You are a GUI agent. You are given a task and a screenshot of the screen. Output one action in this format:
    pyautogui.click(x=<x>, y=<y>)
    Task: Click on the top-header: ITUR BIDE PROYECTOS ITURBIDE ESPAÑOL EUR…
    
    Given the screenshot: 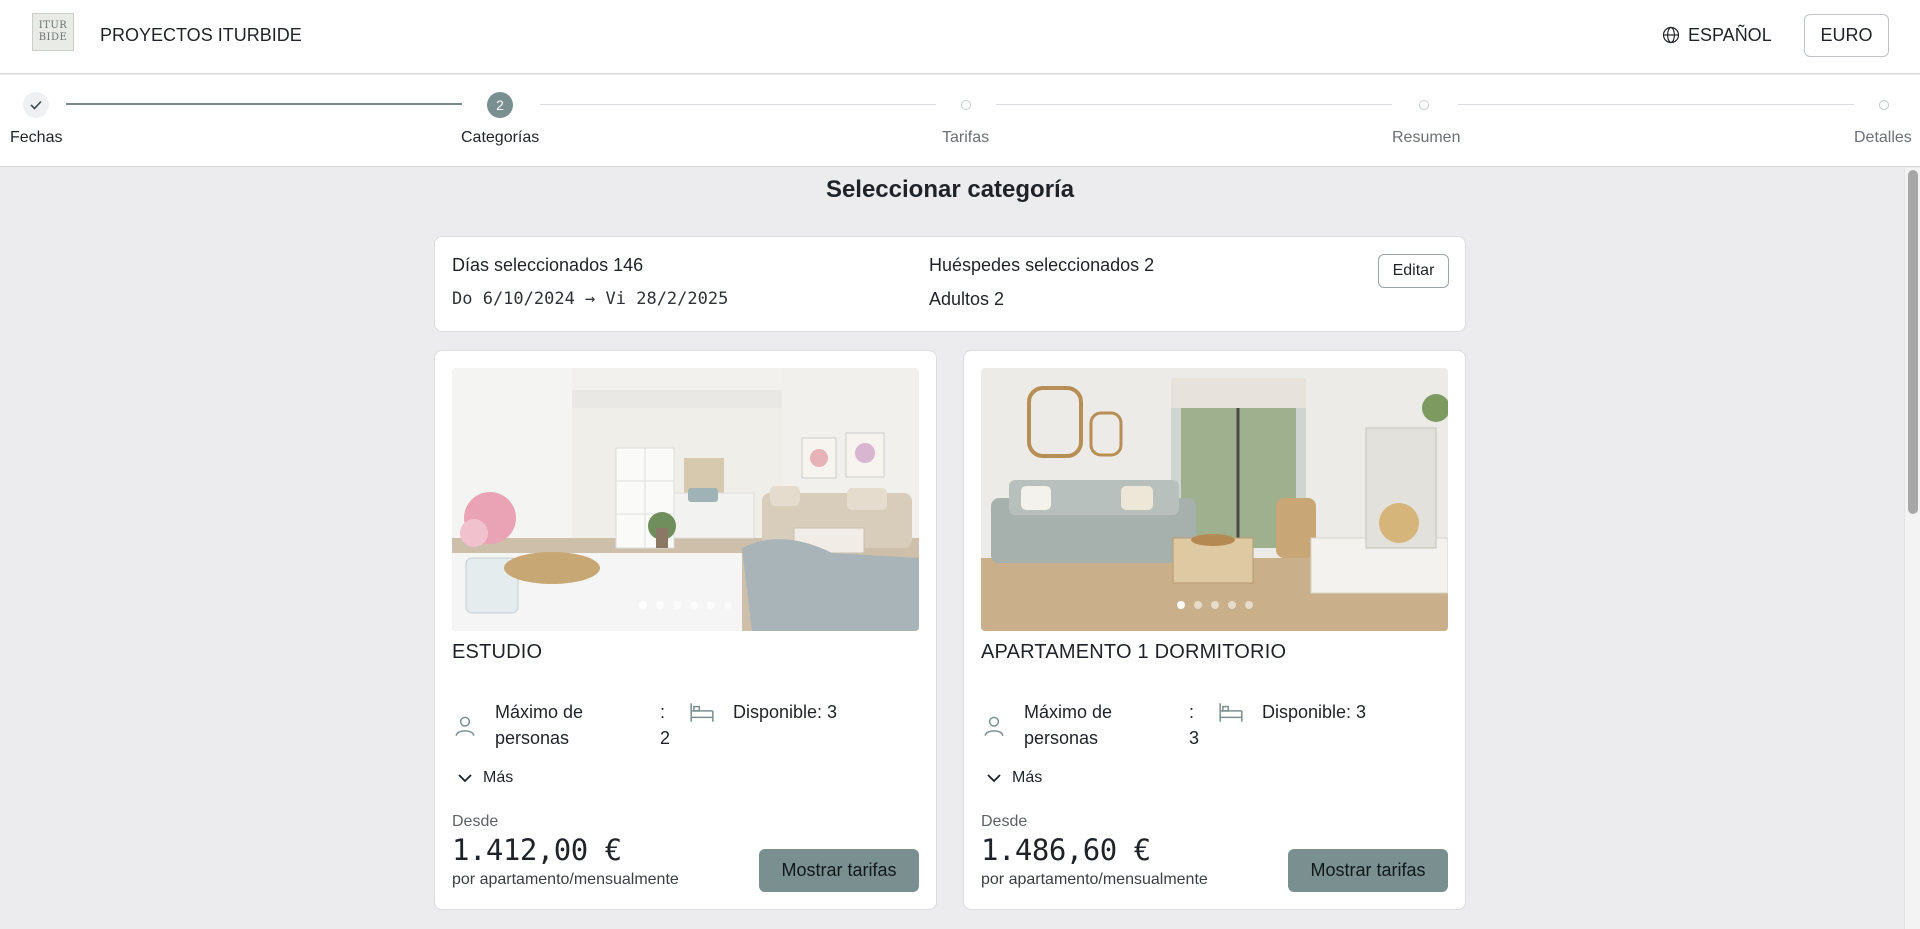 What is the action you would take?
    pyautogui.click(x=960, y=37)
    